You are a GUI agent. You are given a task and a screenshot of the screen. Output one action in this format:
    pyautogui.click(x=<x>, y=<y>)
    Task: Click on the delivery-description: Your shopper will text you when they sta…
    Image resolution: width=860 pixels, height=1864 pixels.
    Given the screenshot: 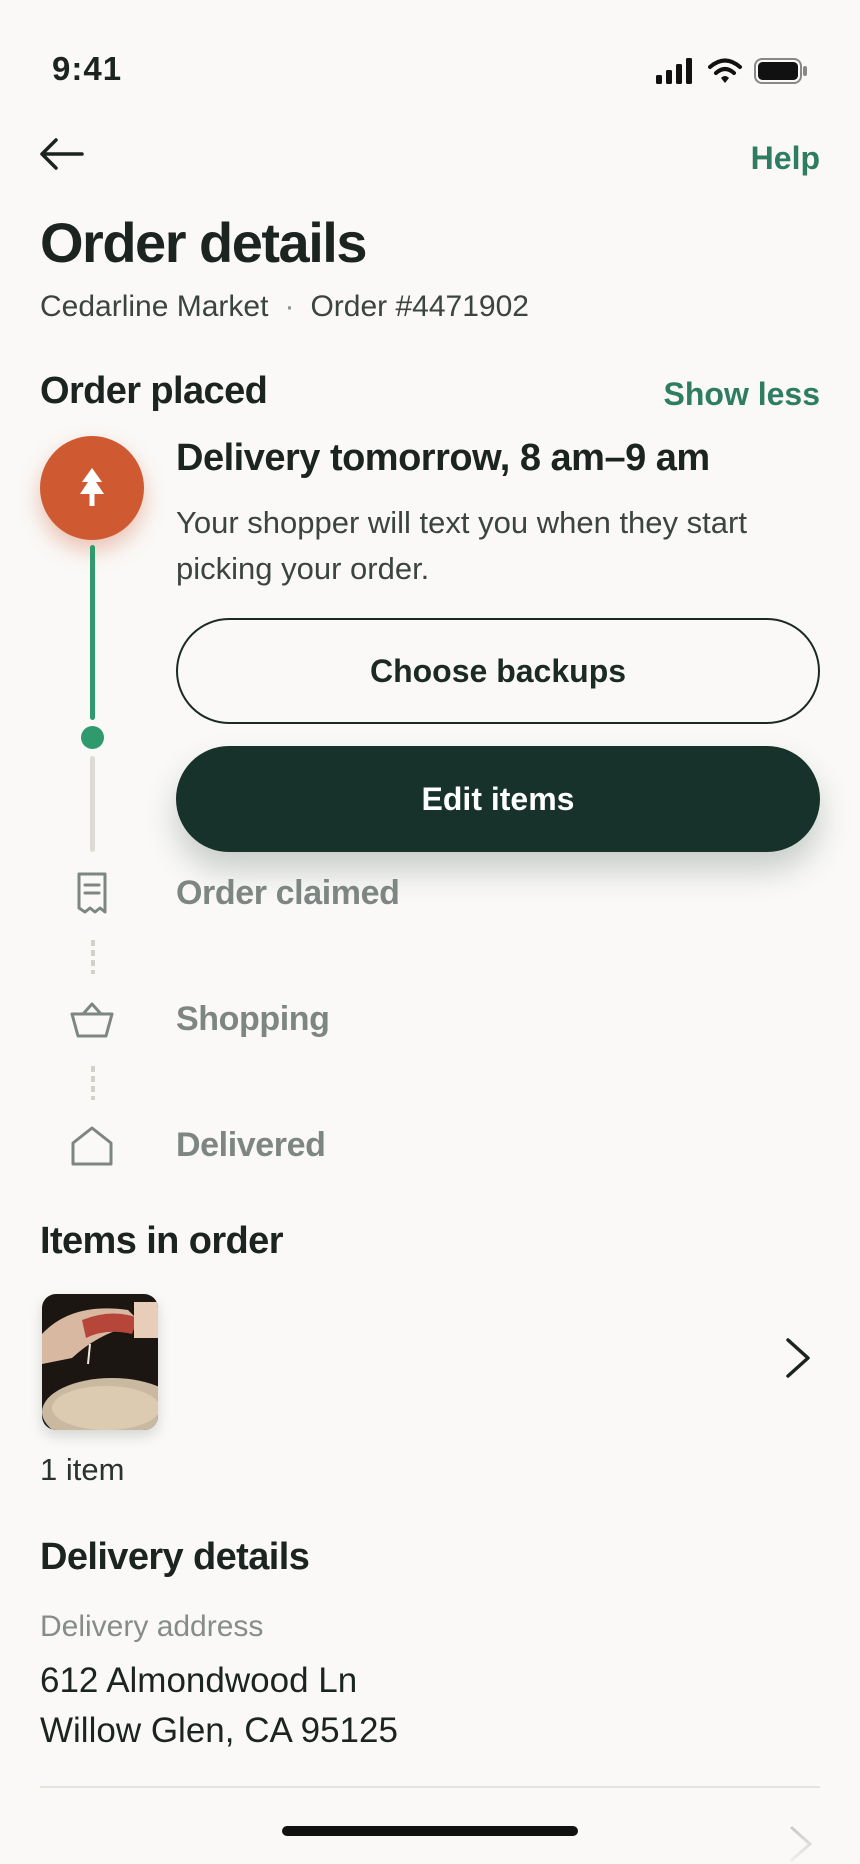 What is the action you would take?
    pyautogui.click(x=461, y=545)
    